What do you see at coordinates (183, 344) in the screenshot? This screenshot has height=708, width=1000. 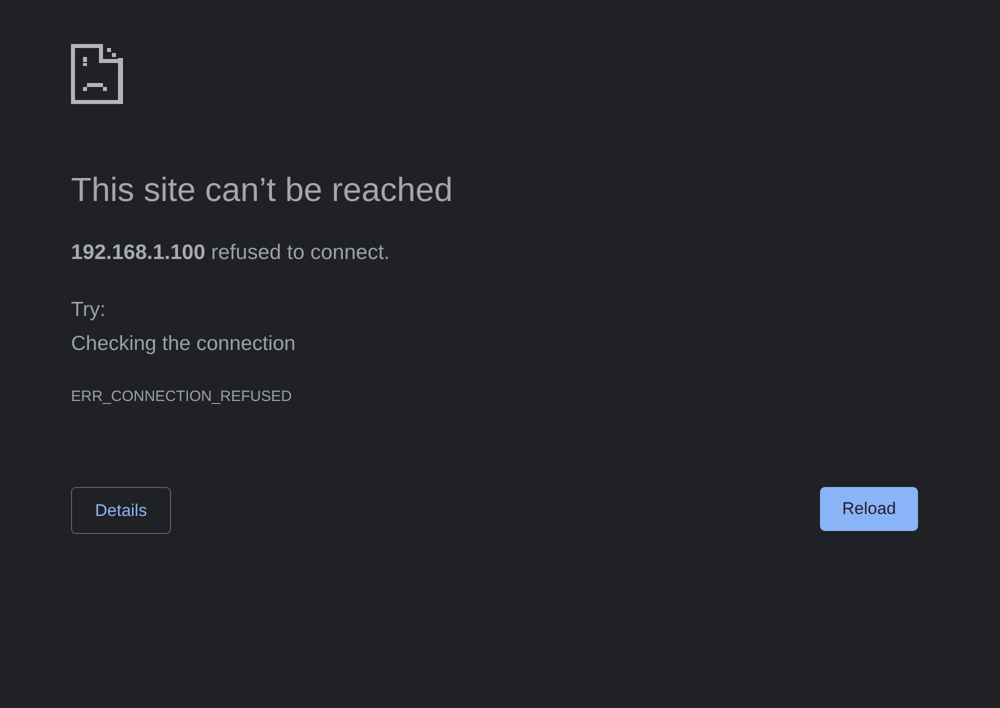 I see `suggestion-item: Checking the connection` at bounding box center [183, 344].